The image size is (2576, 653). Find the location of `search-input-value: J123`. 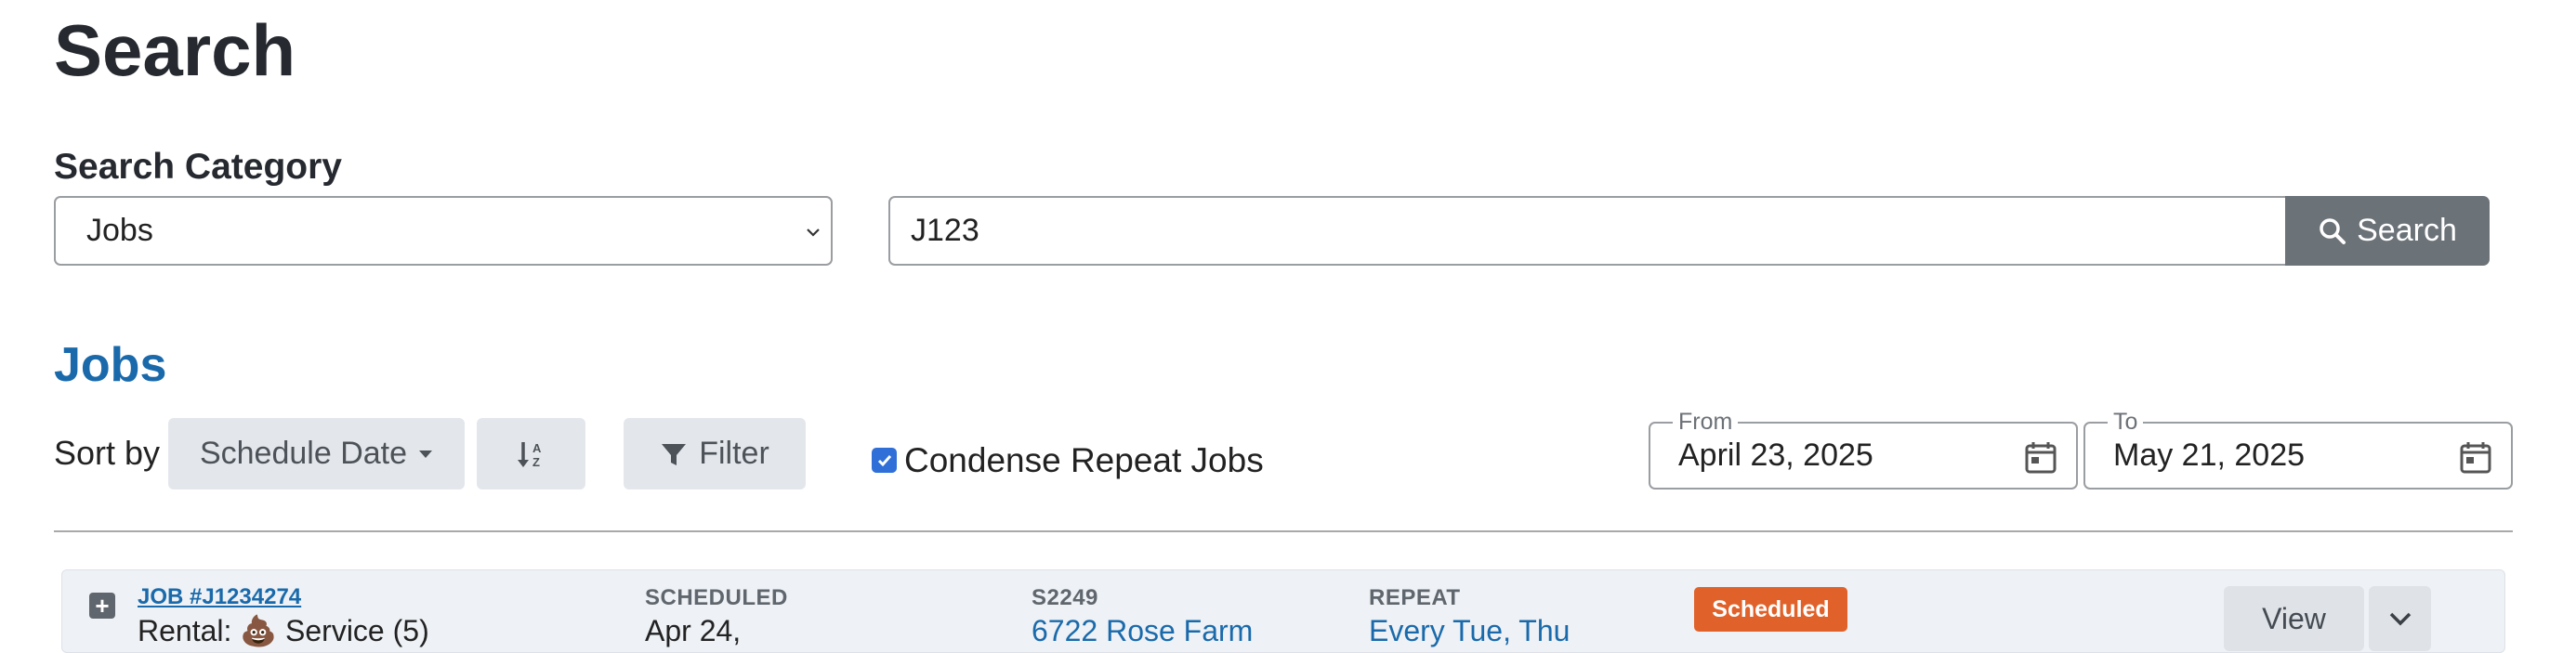

search-input-value: J123 is located at coordinates (945, 230).